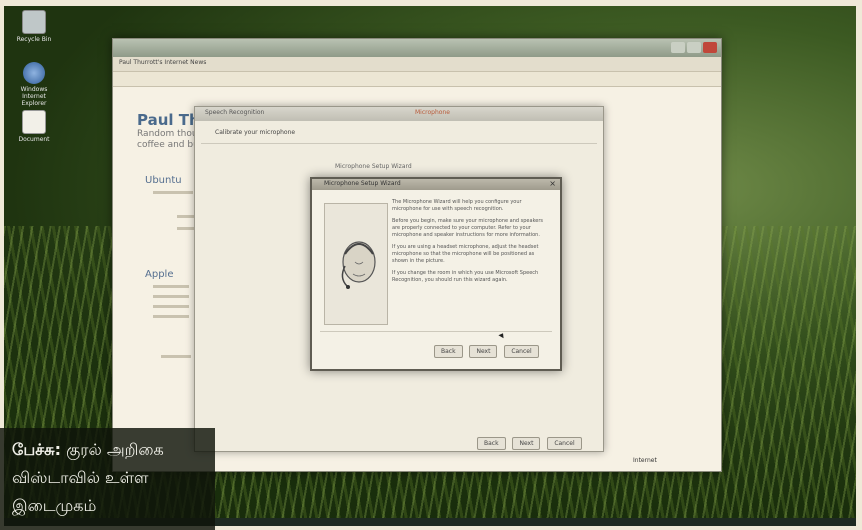 This screenshot has height=530, width=862. What do you see at coordinates (417, 48) in the screenshot?
I see `browser-titlebar` at bounding box center [417, 48].